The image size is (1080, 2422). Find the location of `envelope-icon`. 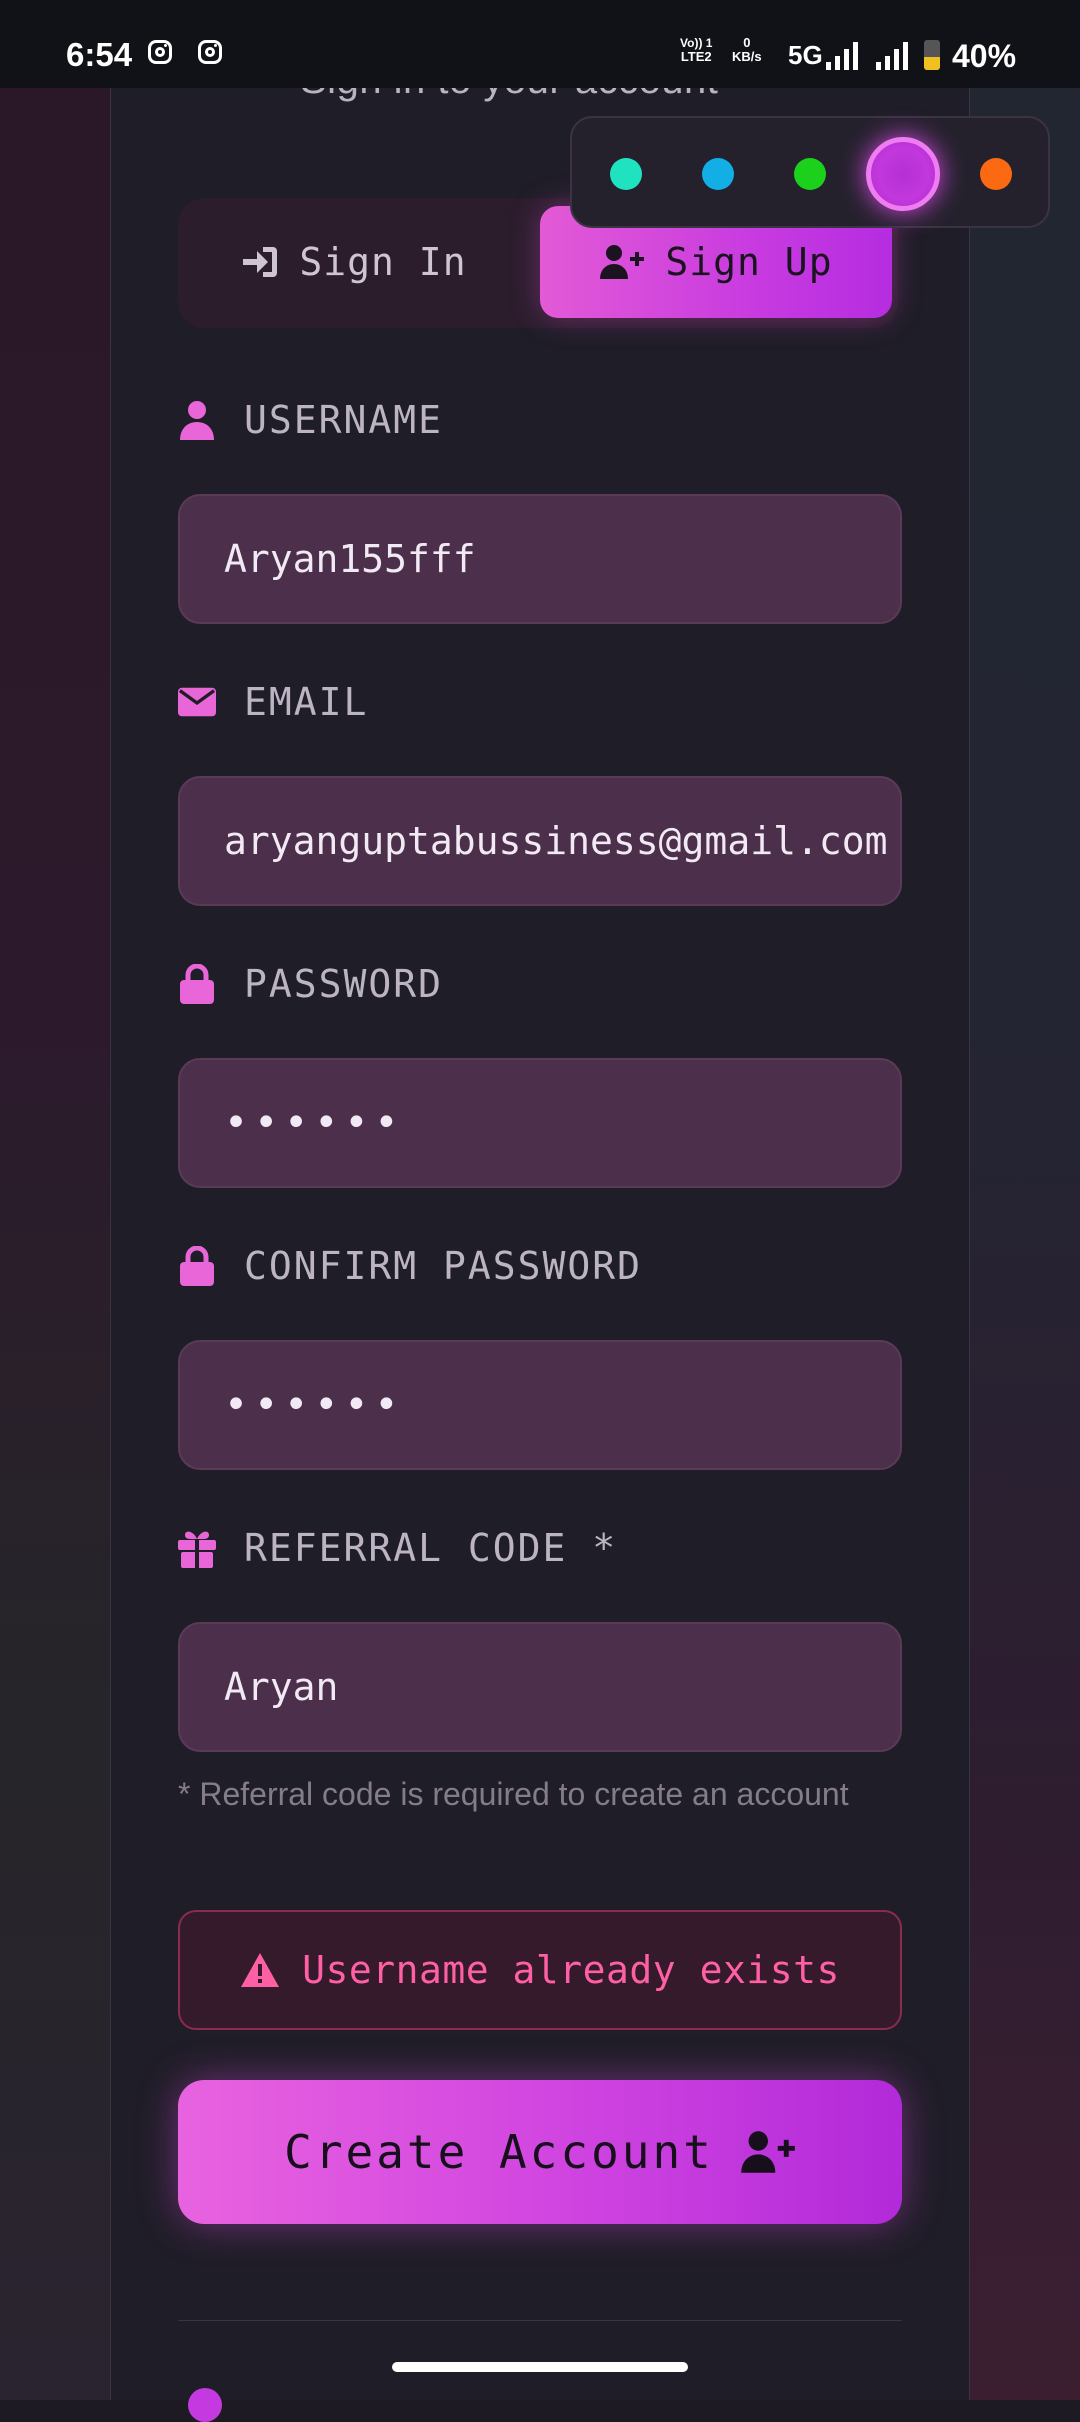

envelope-icon is located at coordinates (197, 702).